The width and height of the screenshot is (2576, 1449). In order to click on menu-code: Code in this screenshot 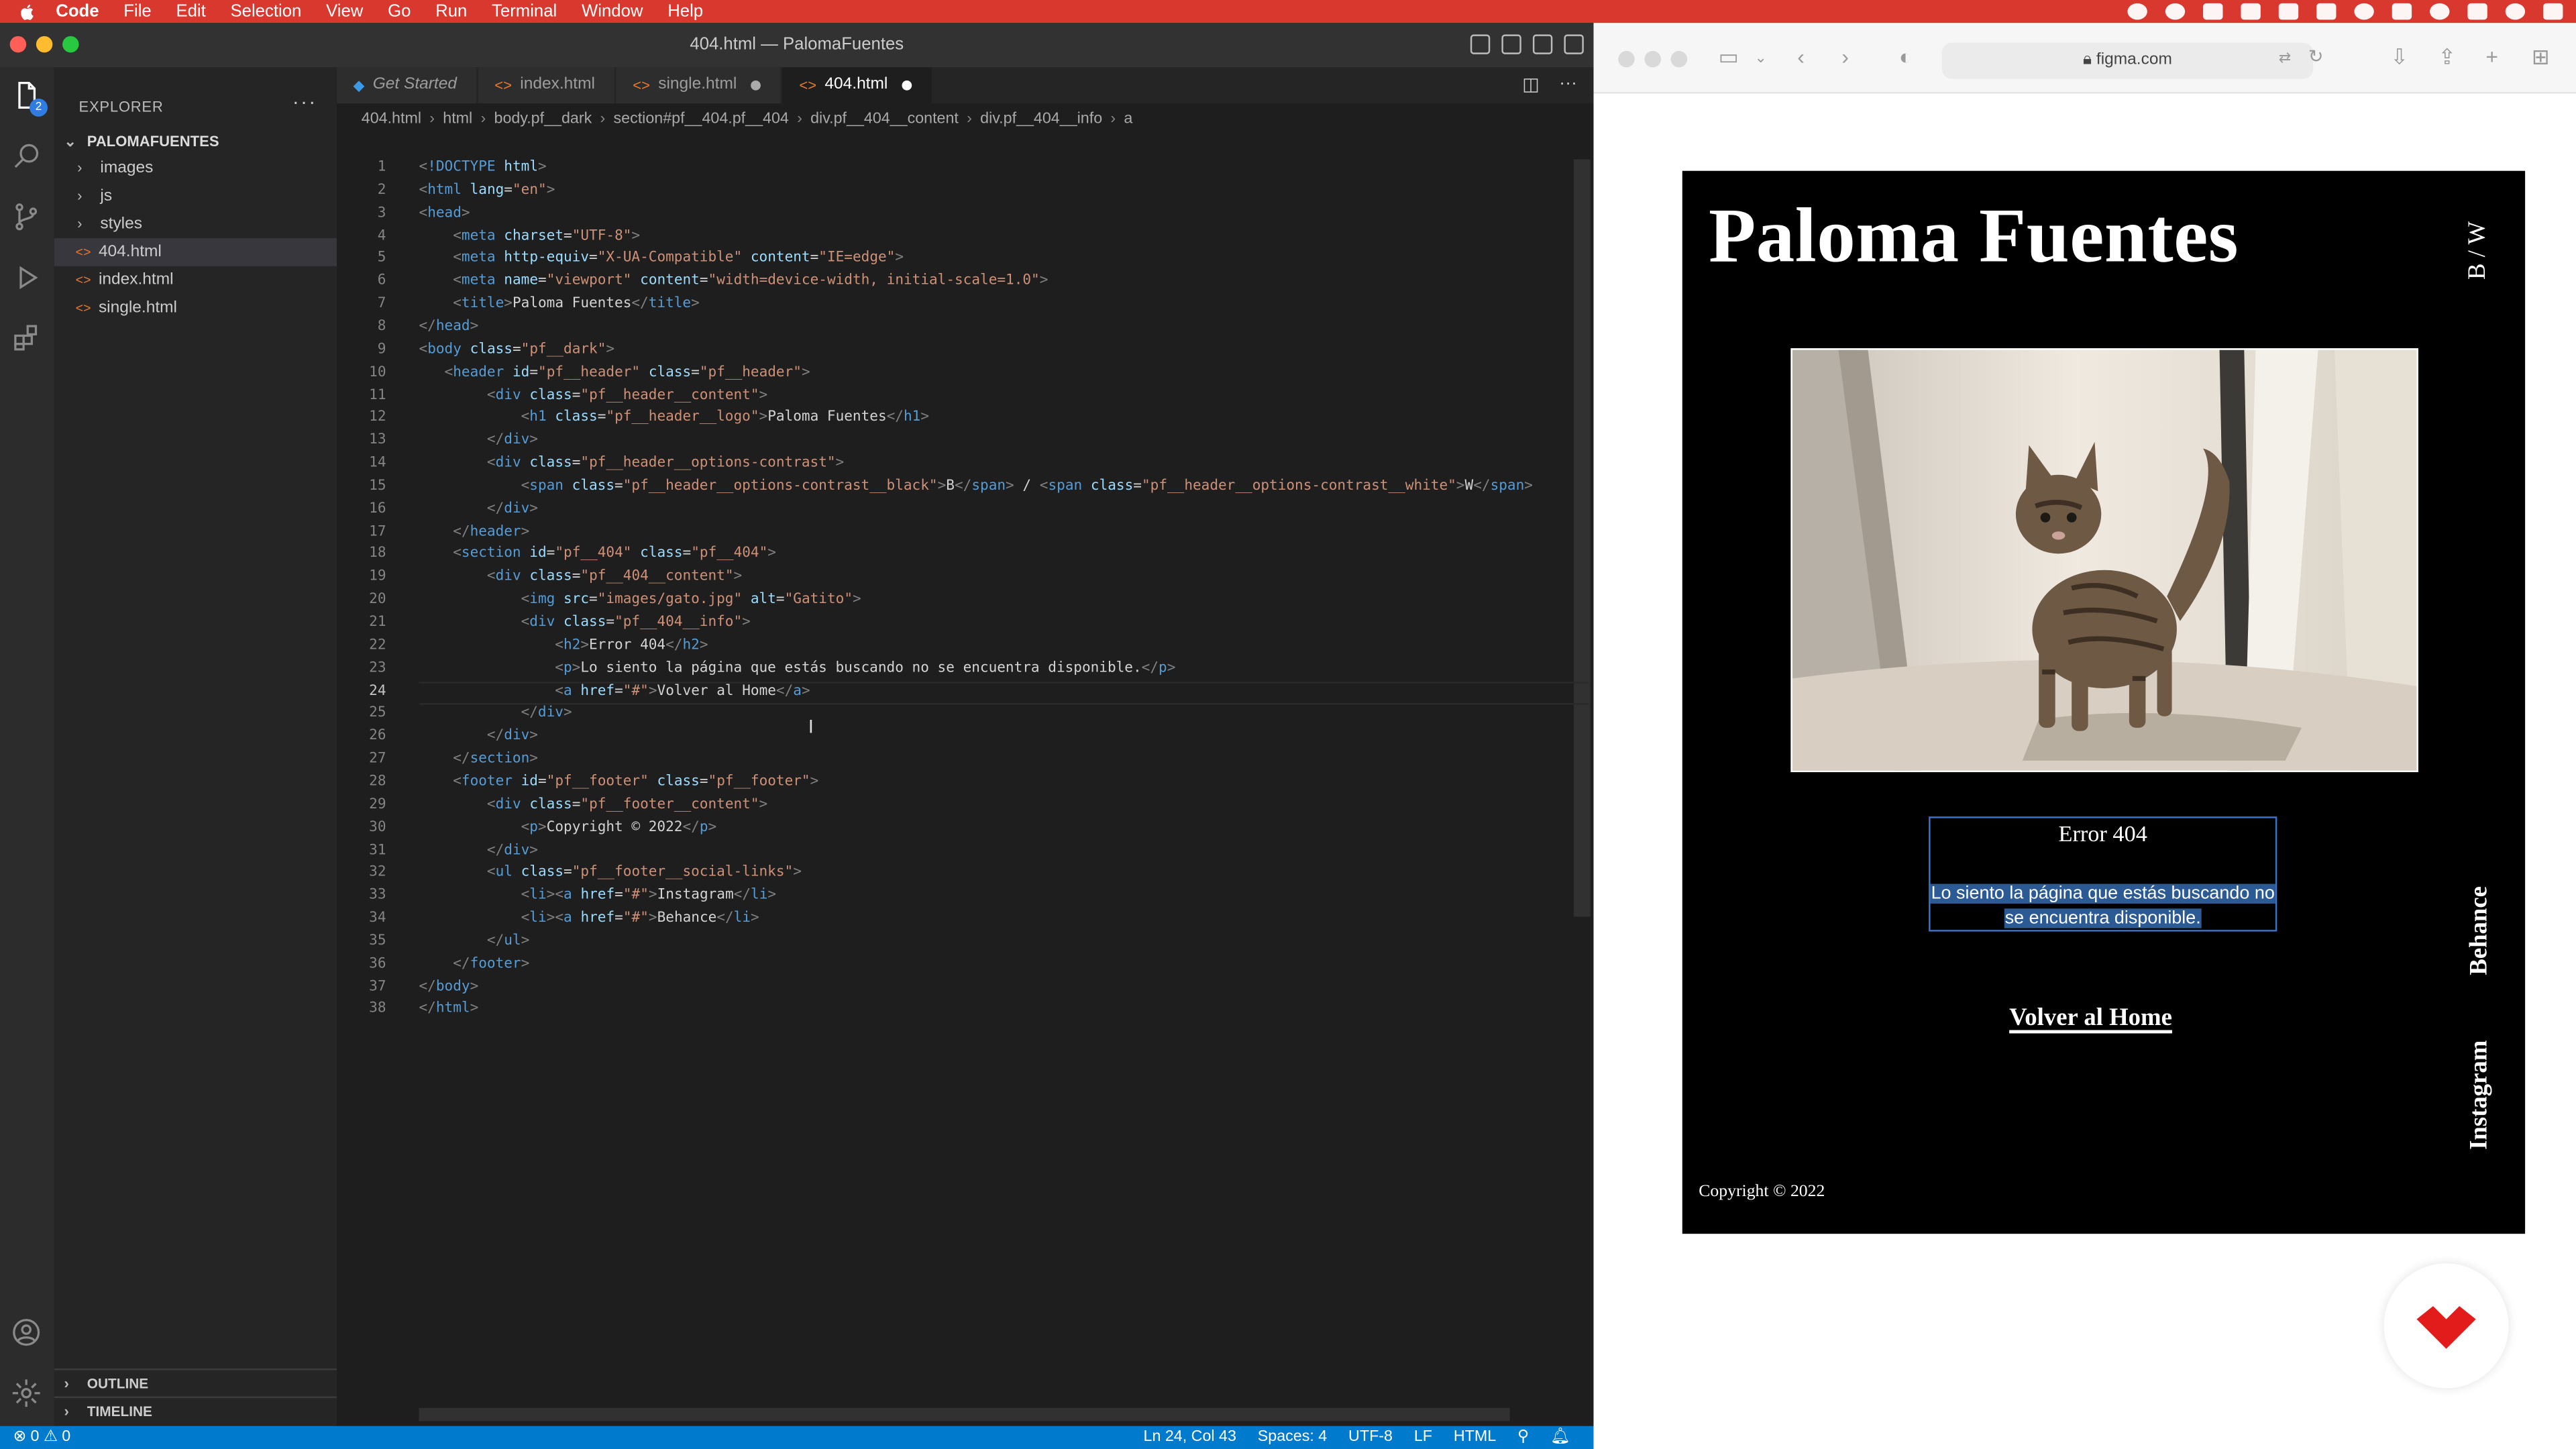, I will do `click(77, 11)`.